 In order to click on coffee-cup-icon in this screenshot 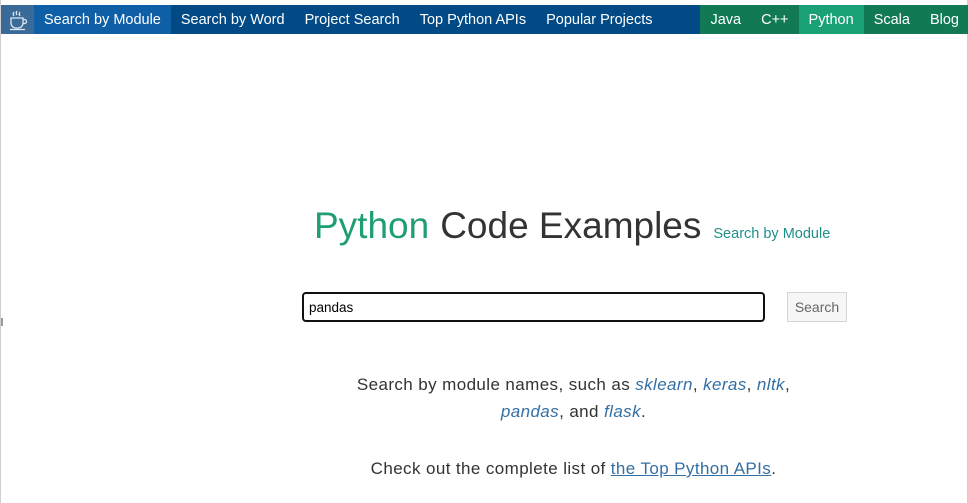, I will do `click(17, 19)`.